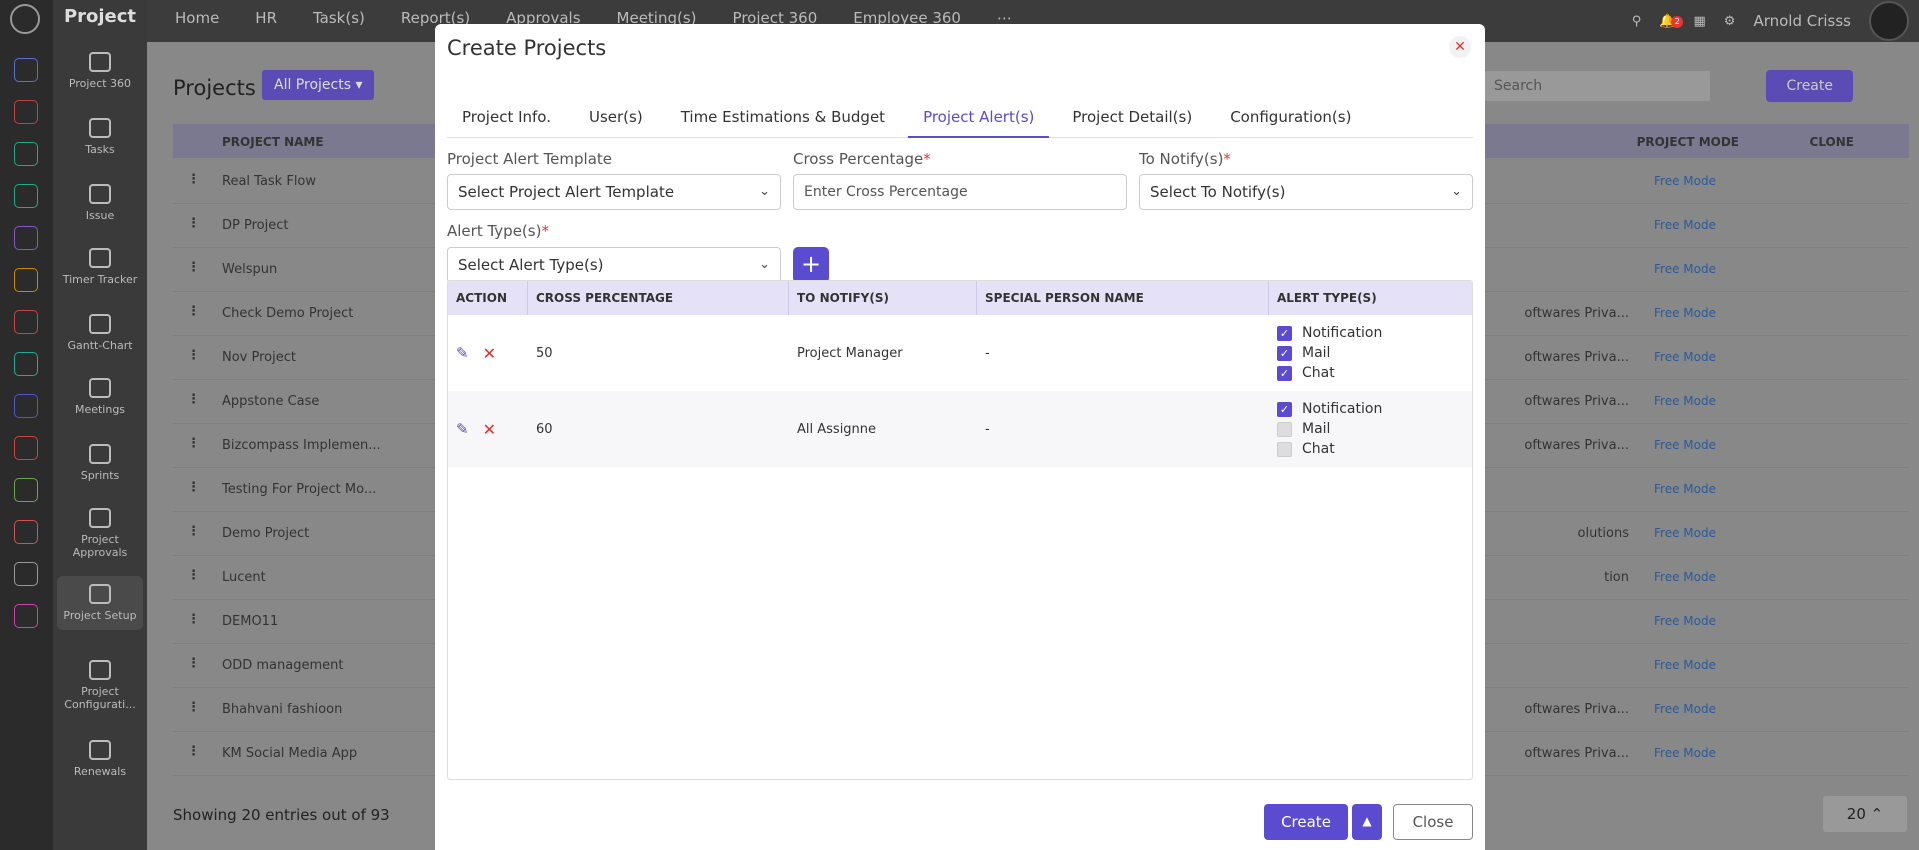 The image size is (1919, 850). Describe the element at coordinates (273, 142) in the screenshot. I see `col-project-name: PROJECT NAME` at that location.